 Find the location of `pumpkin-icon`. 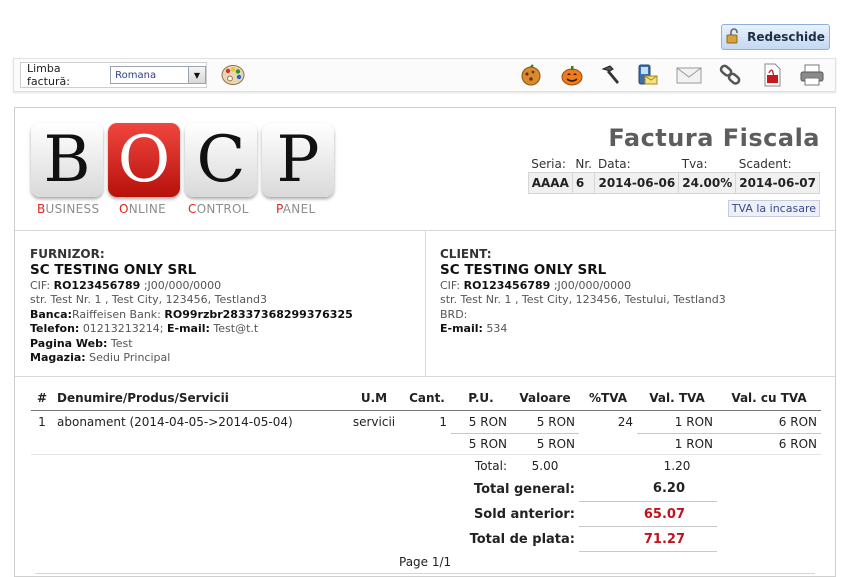

pumpkin-icon is located at coordinates (572, 75).